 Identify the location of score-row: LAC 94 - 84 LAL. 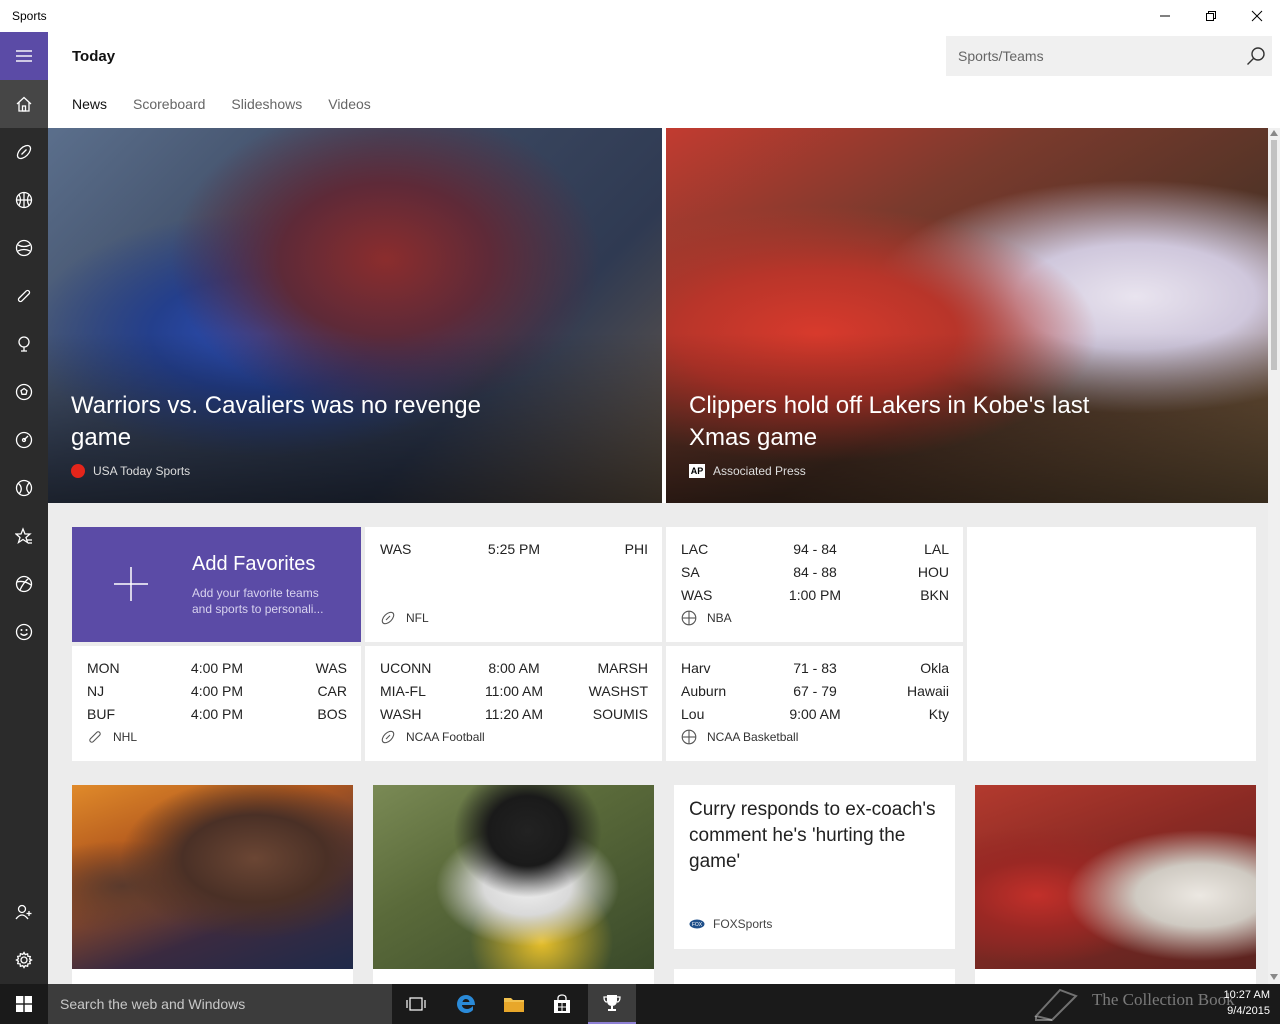
(815, 552).